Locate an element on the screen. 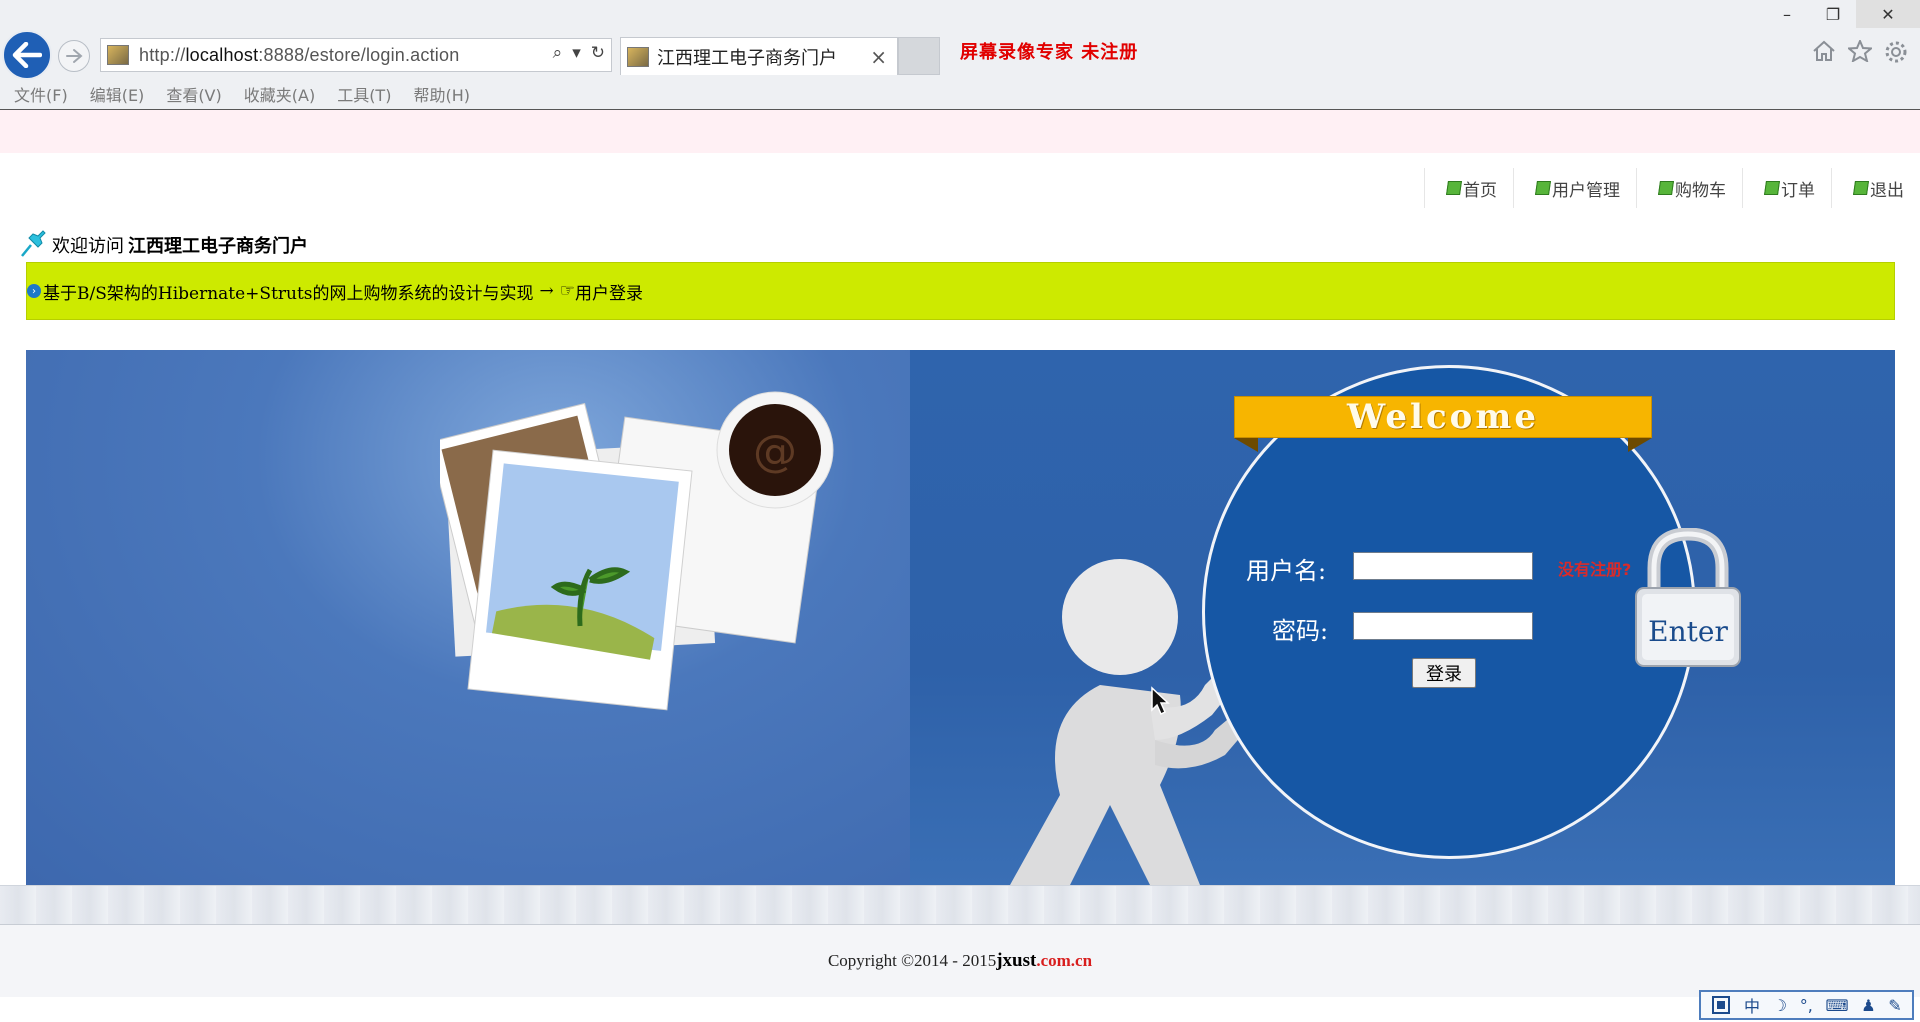 The image size is (1920, 1022). dropdown-icon: ▾ is located at coordinates (576, 53).